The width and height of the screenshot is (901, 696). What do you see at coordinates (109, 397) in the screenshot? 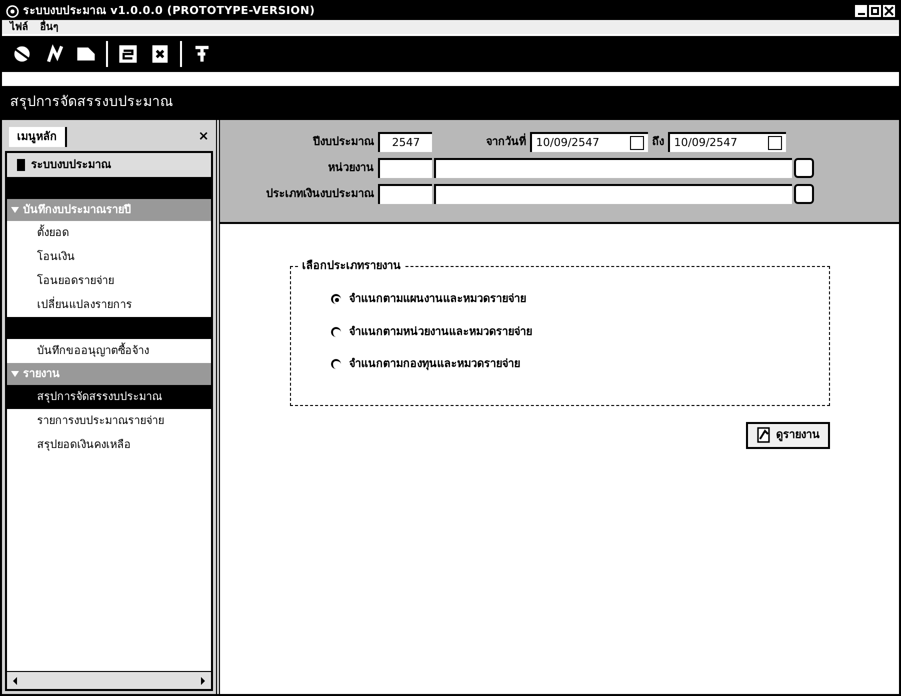
I see `sidebar-item: สรุปการจัดสรรงบประมาณ` at bounding box center [109, 397].